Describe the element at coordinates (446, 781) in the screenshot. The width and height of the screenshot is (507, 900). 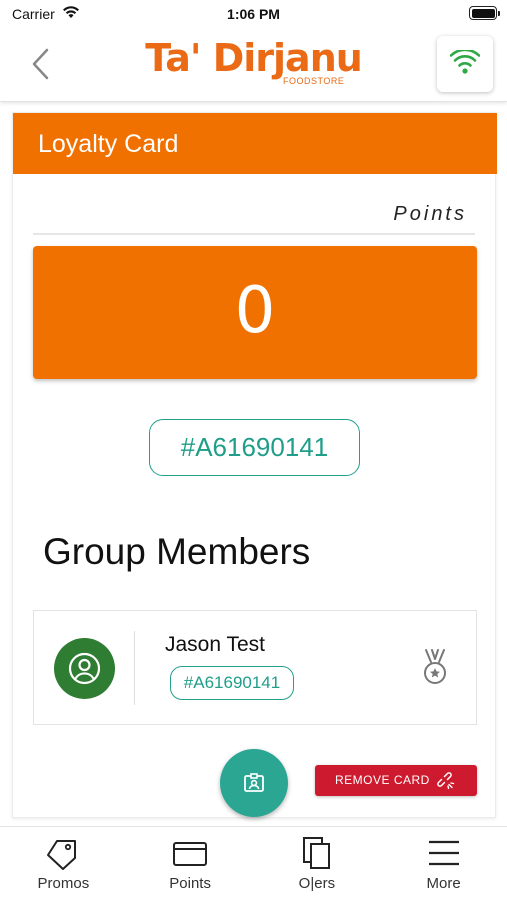
I see `unlink-icon` at that location.